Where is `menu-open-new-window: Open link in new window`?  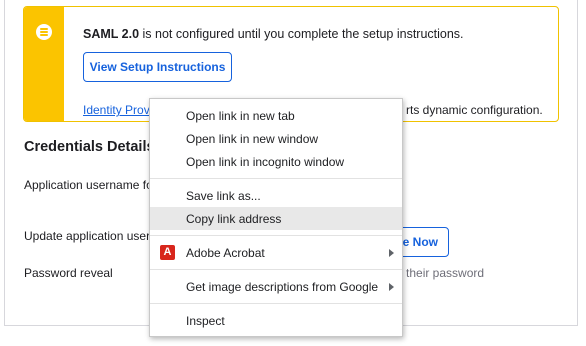 menu-open-new-window: Open link in new window is located at coordinates (276, 138).